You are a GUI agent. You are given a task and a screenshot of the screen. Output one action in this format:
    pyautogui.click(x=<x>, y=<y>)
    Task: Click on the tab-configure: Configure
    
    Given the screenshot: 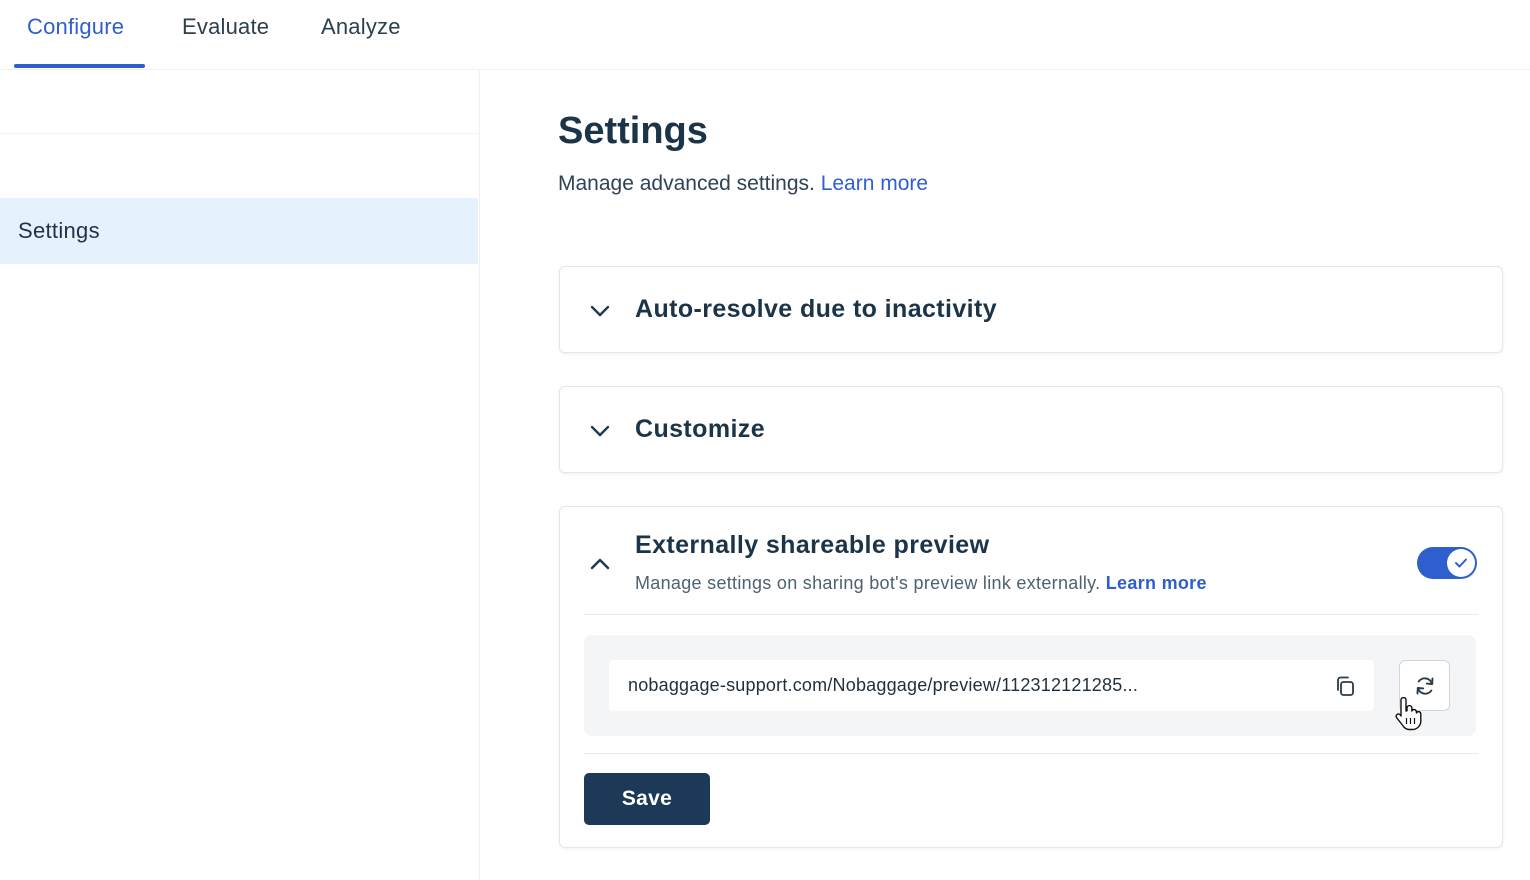 What is the action you would take?
    pyautogui.click(x=75, y=27)
    